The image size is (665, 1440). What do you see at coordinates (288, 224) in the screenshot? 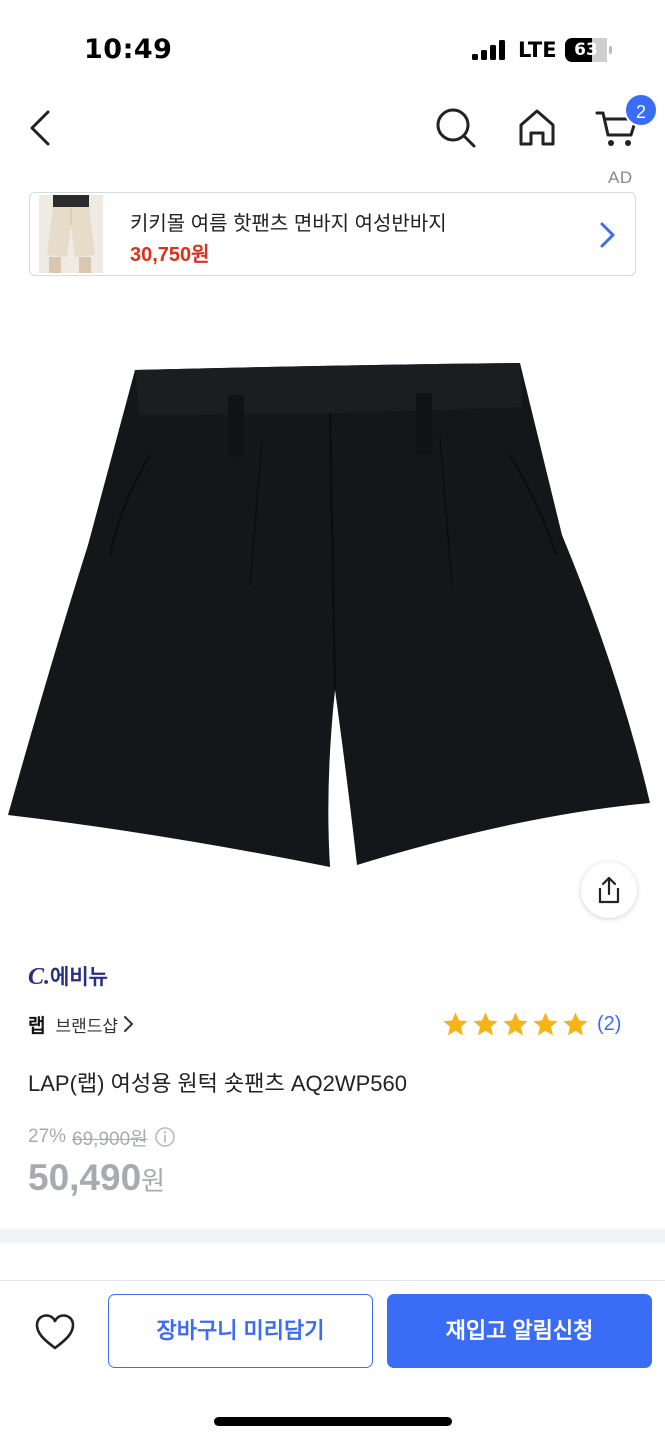
I see `ad-title: 키키몰 여름 핫팬츠 면바지 여성반바지` at bounding box center [288, 224].